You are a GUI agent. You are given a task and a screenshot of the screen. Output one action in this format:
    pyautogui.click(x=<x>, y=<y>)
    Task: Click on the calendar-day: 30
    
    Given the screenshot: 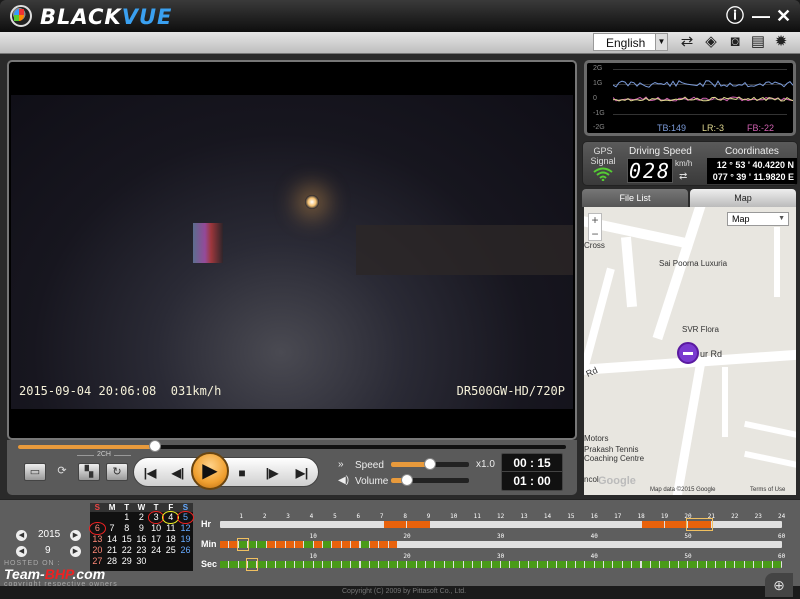 What is the action you would take?
    pyautogui.click(x=141, y=561)
    